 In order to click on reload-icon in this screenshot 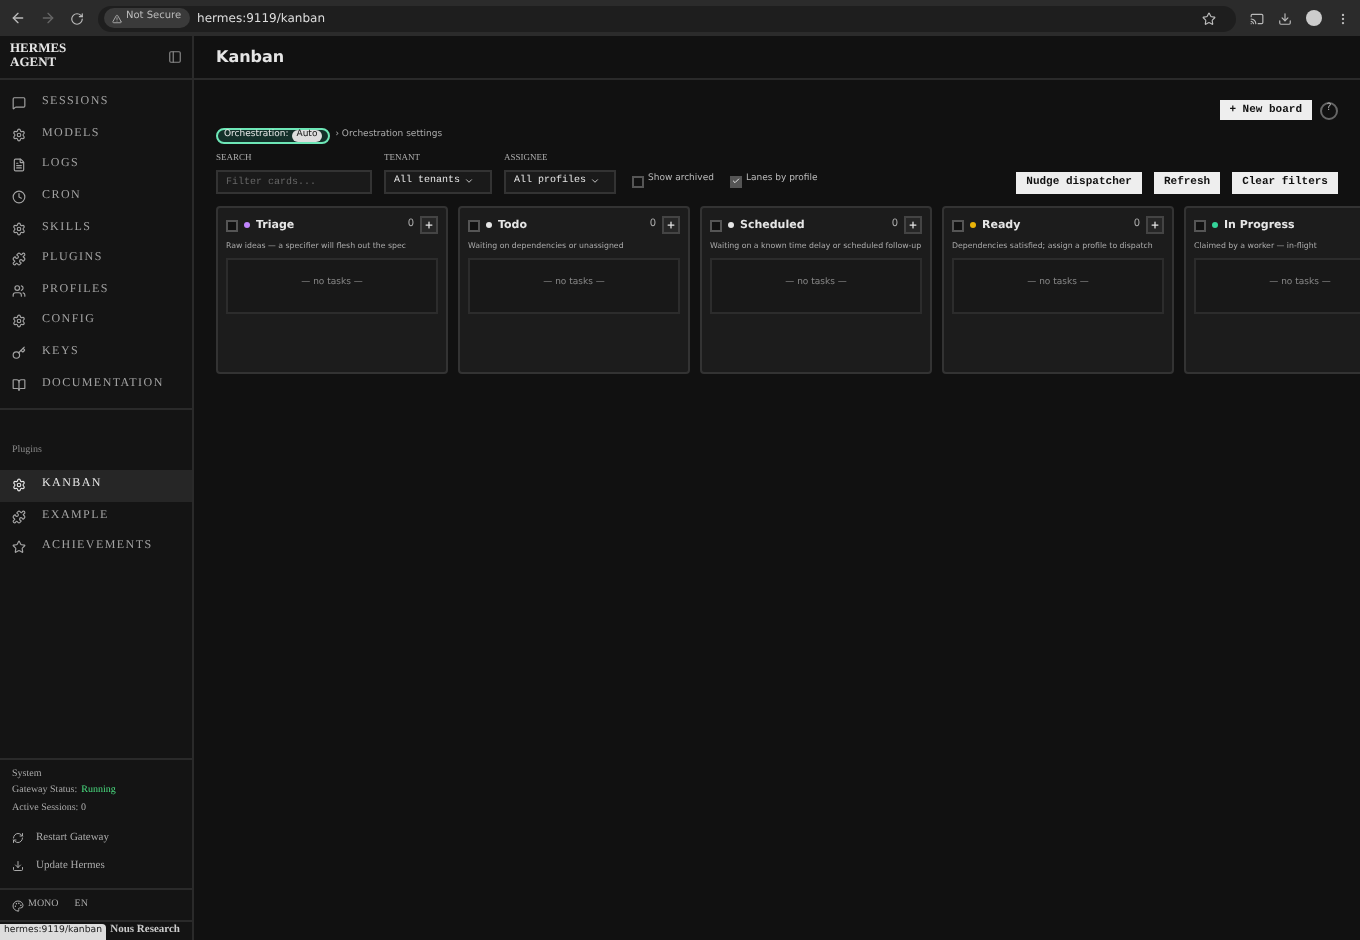, I will do `click(77, 18)`.